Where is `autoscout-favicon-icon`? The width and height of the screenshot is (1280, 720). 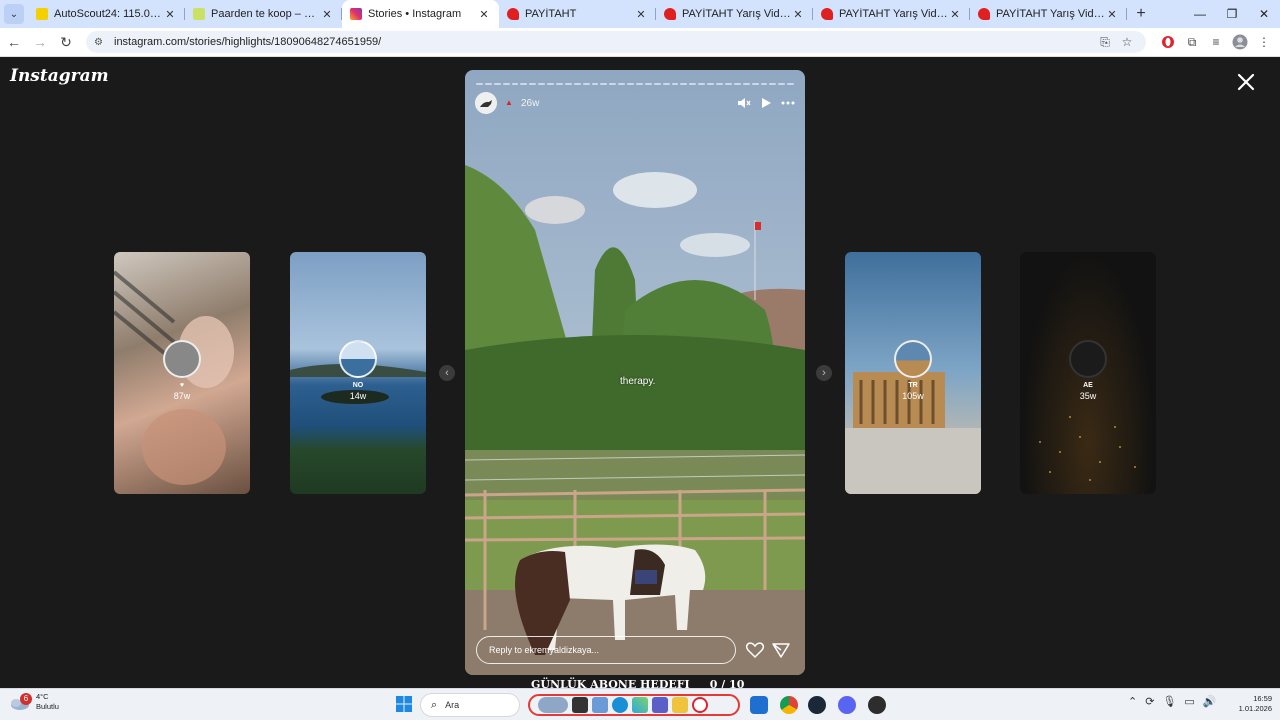
autoscout-favicon-icon is located at coordinates (42, 14).